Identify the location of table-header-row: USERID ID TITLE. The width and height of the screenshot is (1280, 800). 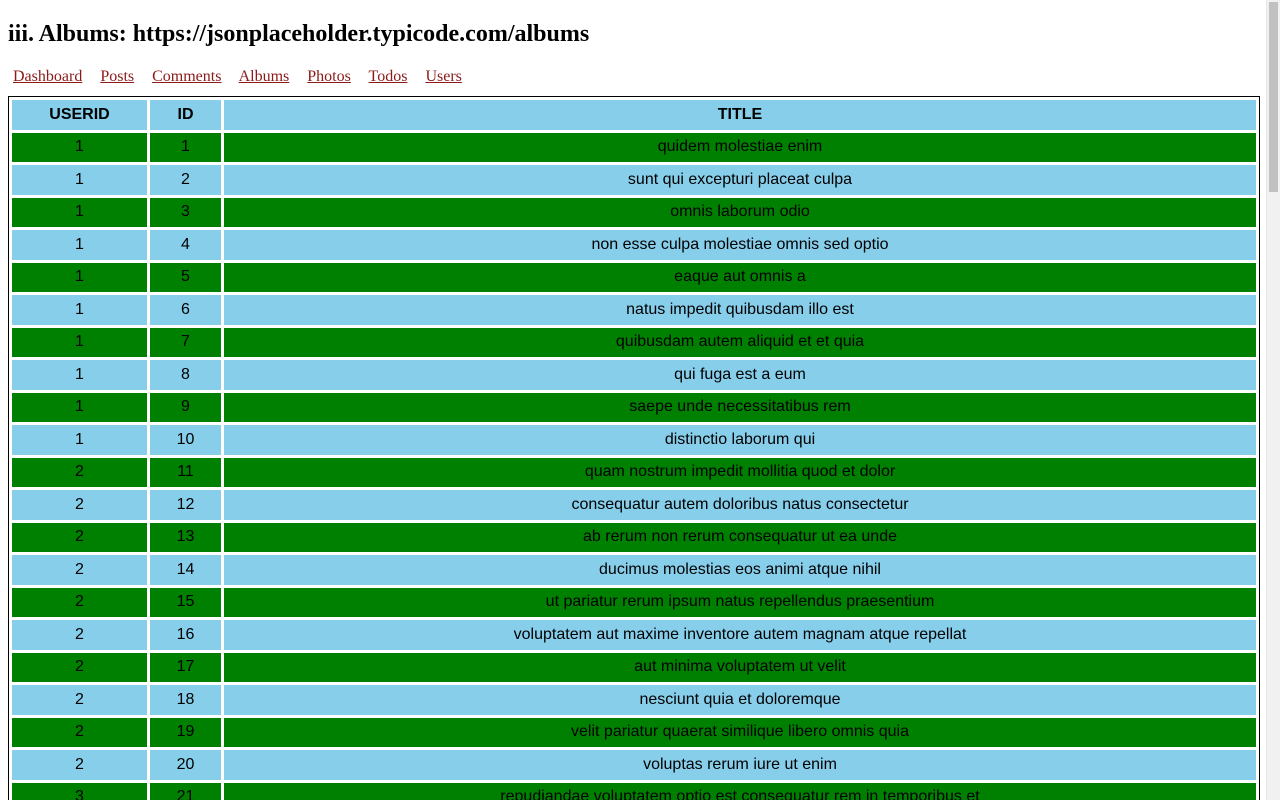
(634, 115).